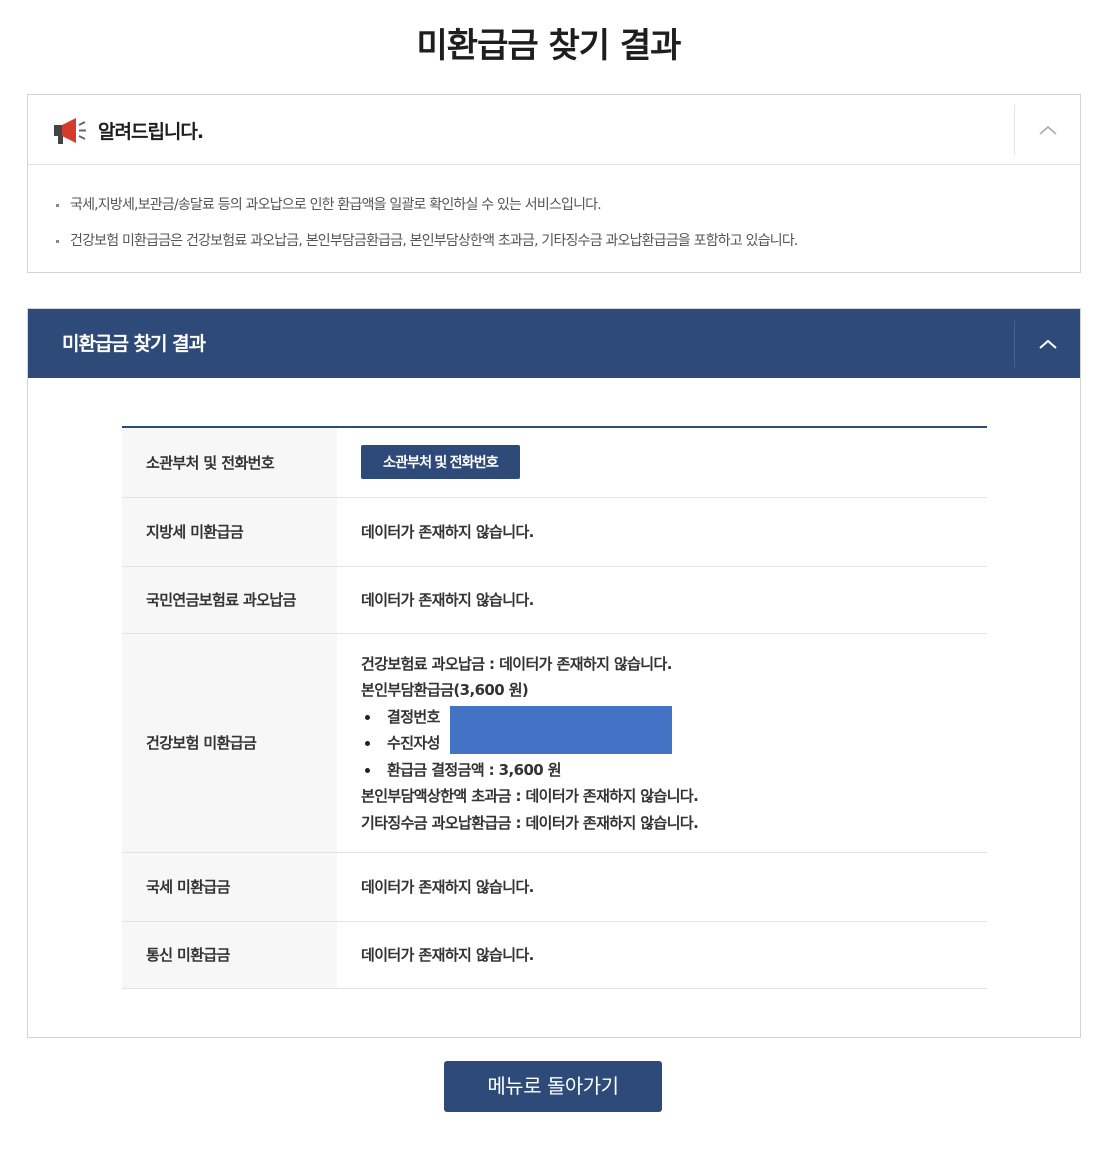  What do you see at coordinates (554, 130) in the screenshot?
I see `notice-header: 알려드립니다.` at bounding box center [554, 130].